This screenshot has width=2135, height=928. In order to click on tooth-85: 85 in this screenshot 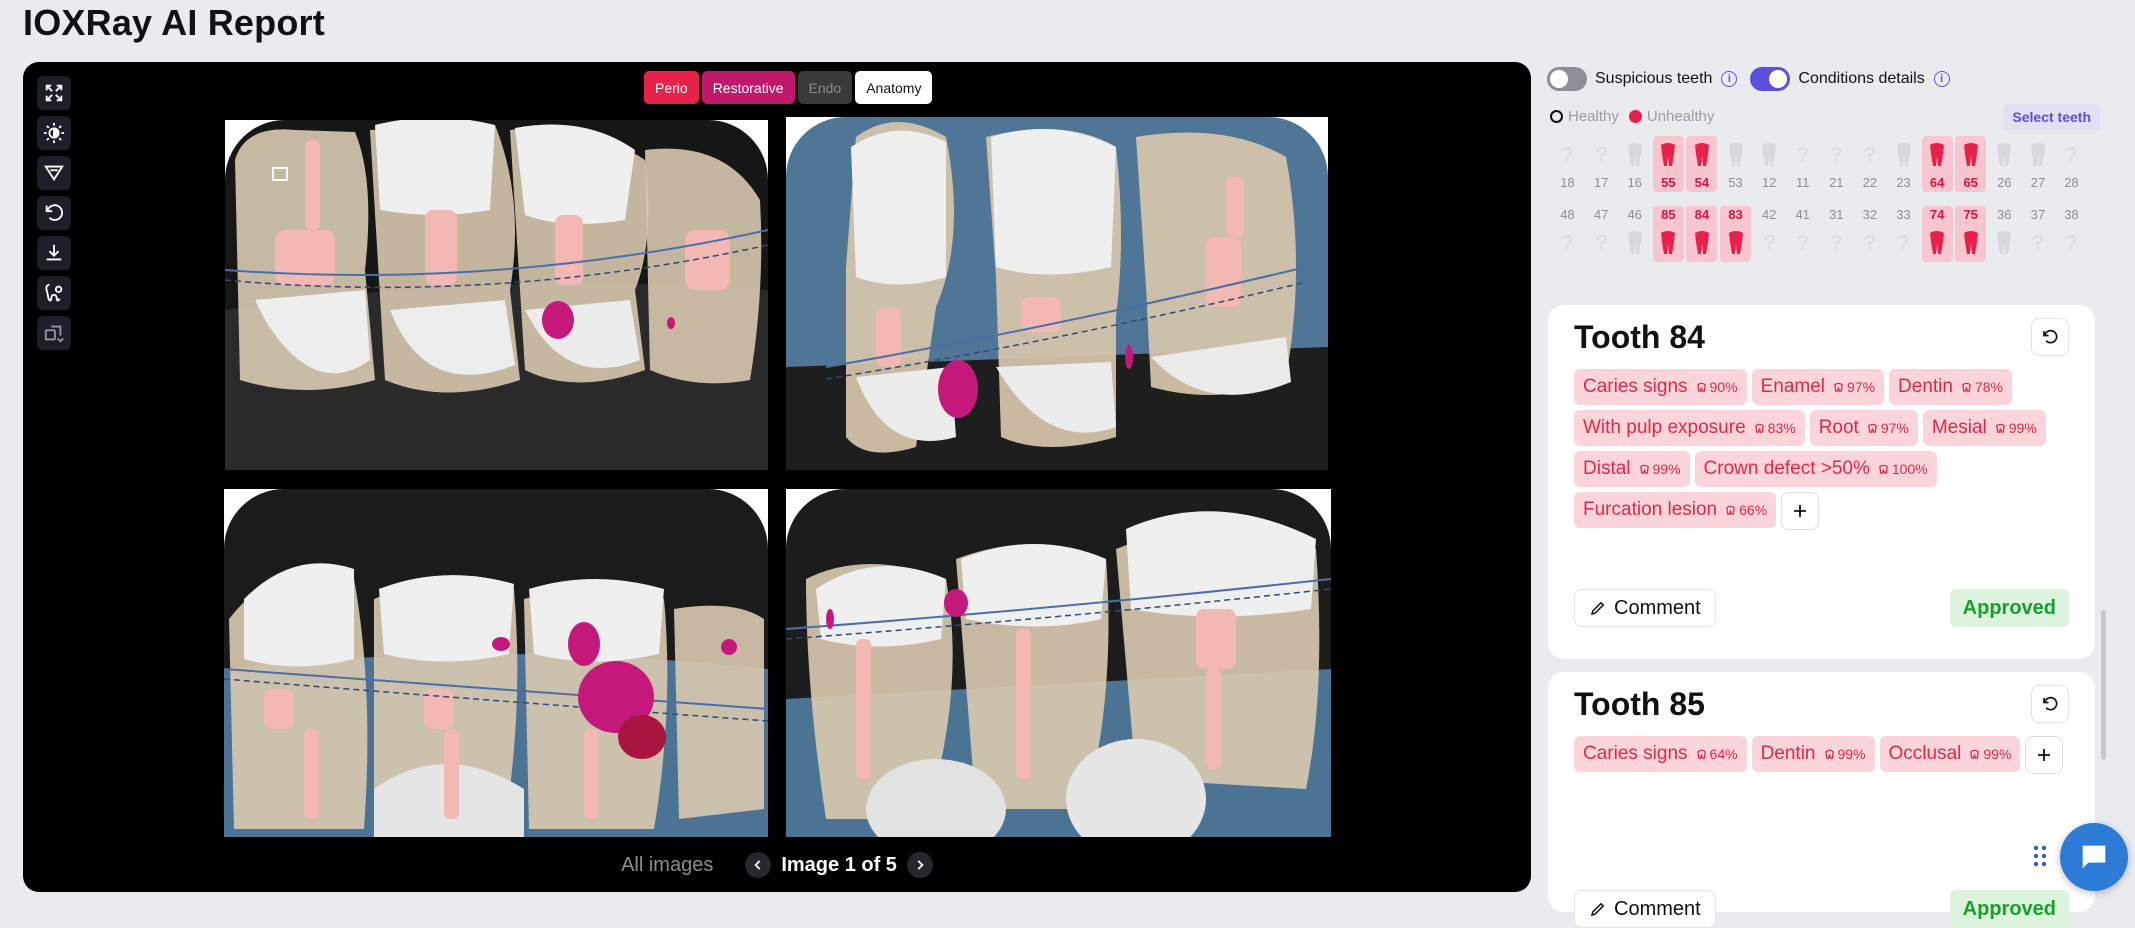, I will do `click(1668, 234)`.